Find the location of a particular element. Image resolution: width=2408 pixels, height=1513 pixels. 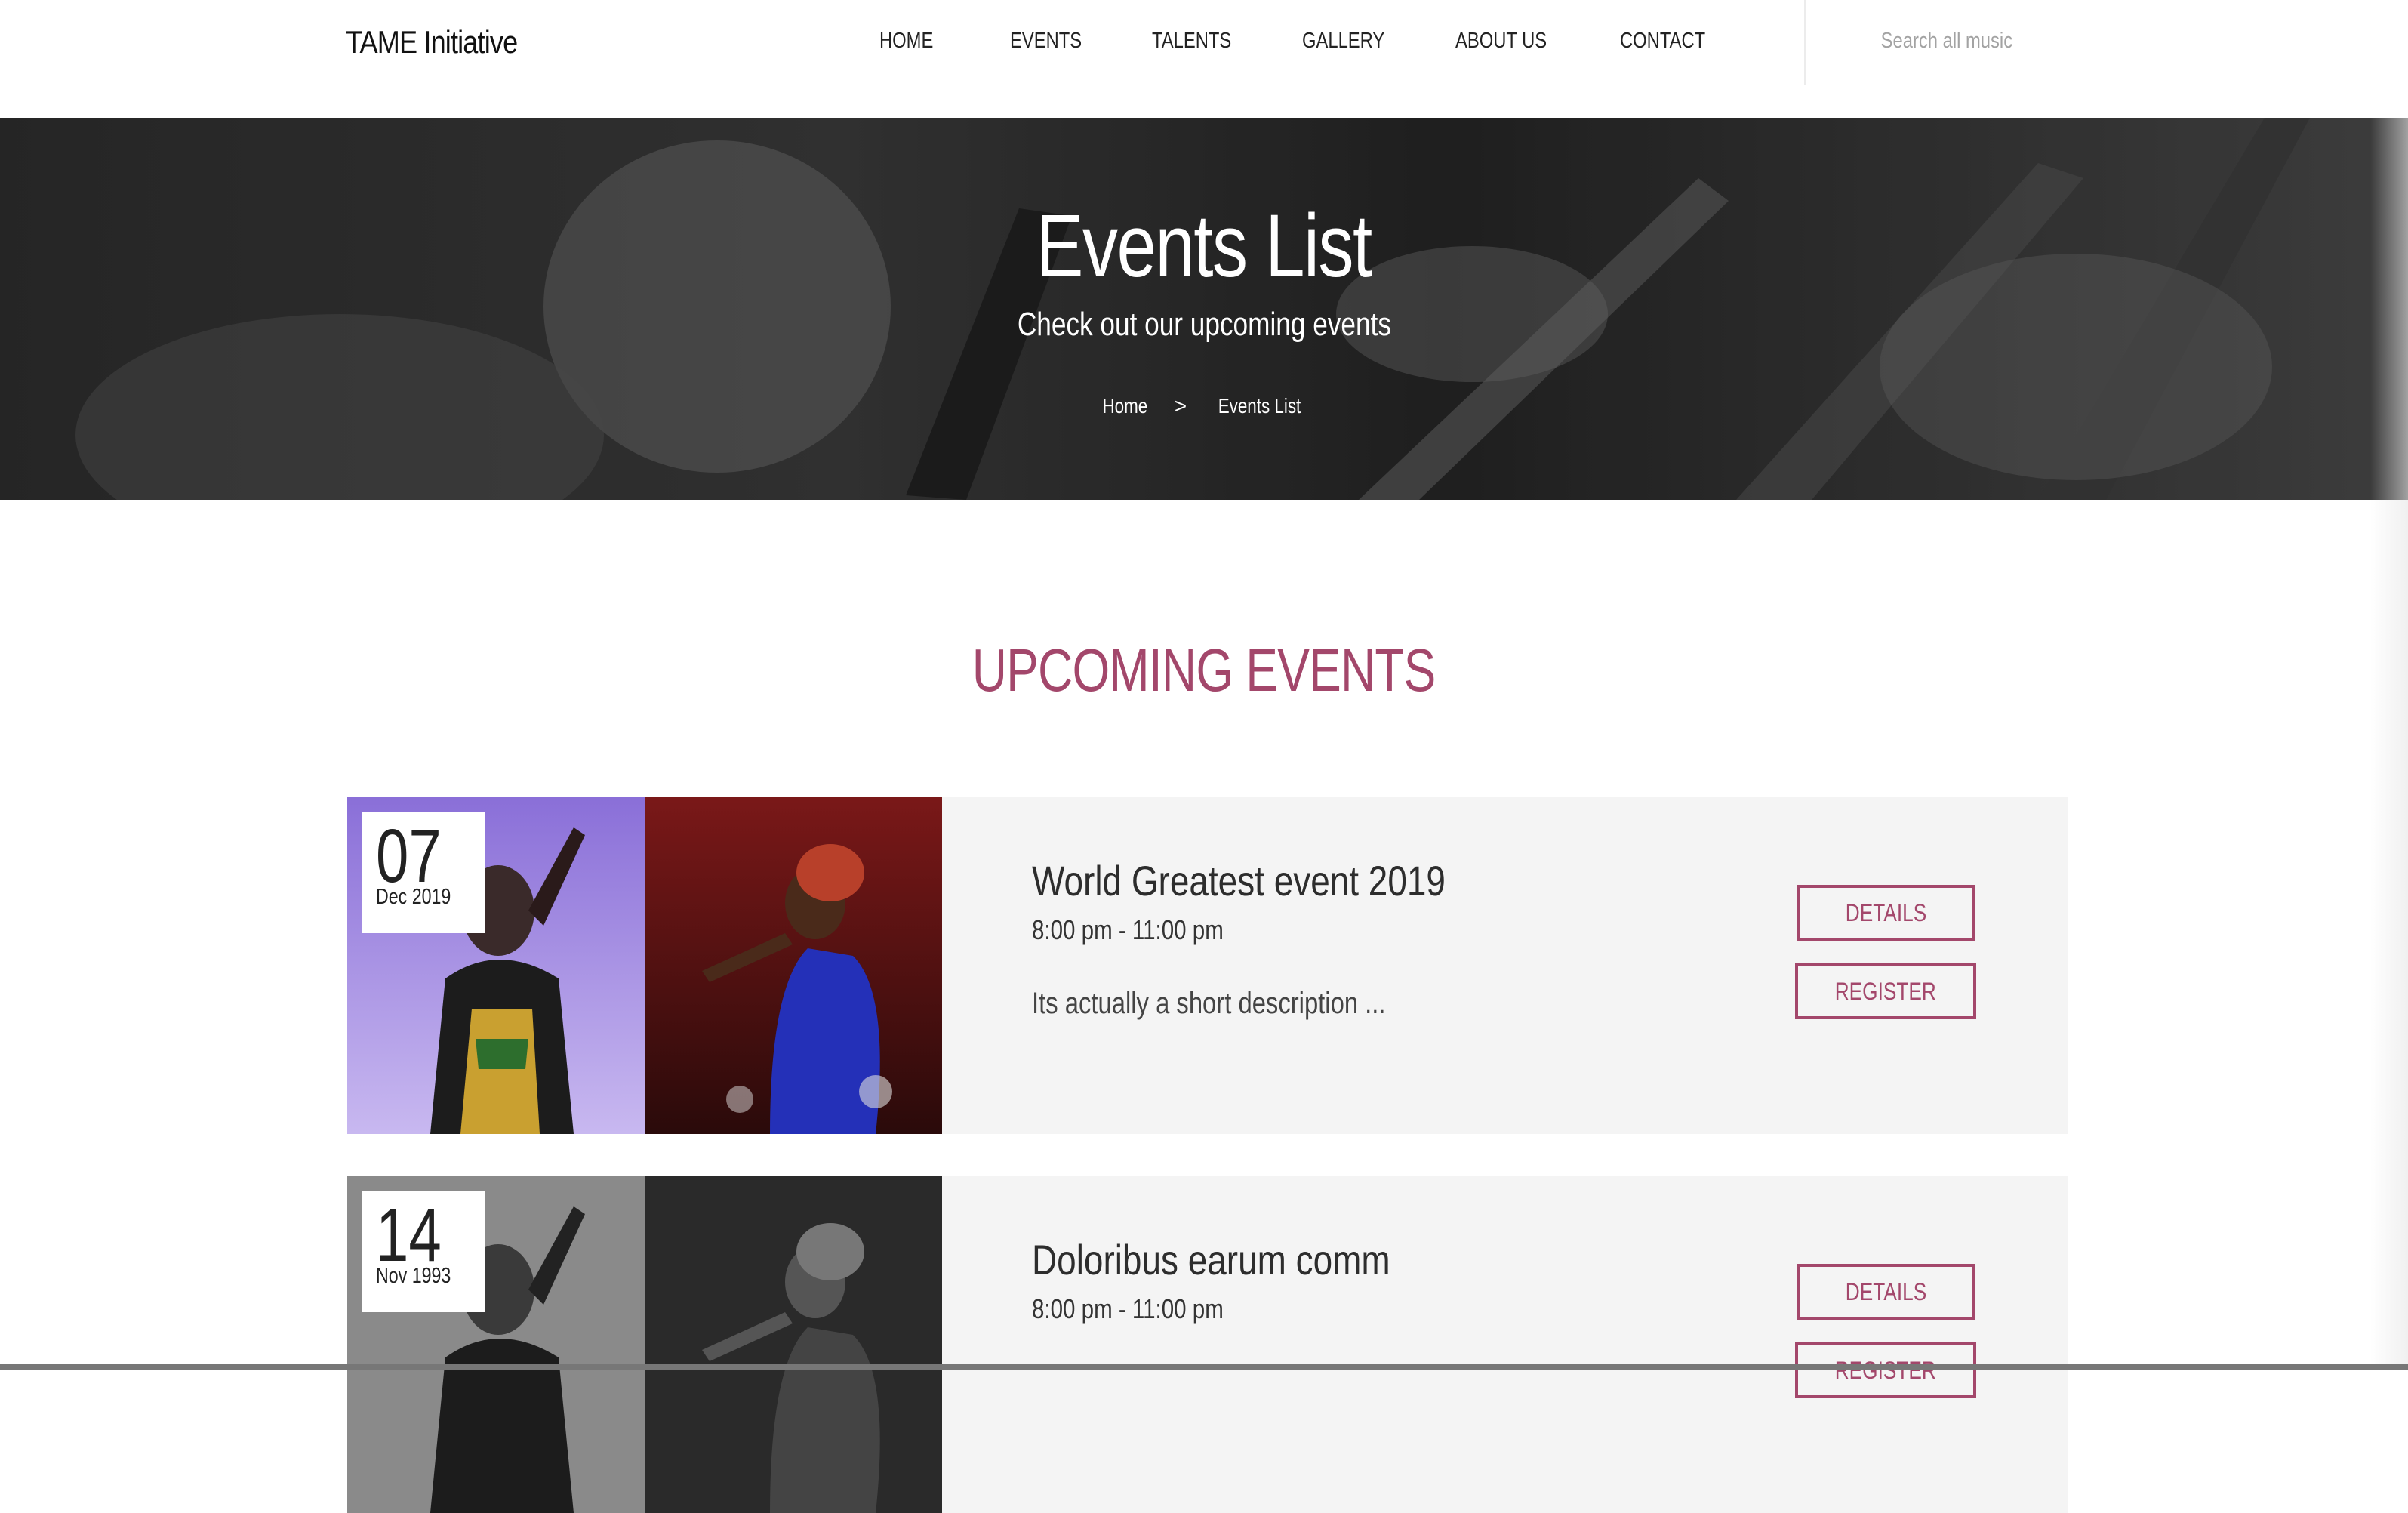

site-logo: TAME Initiative is located at coordinates (432, 42).